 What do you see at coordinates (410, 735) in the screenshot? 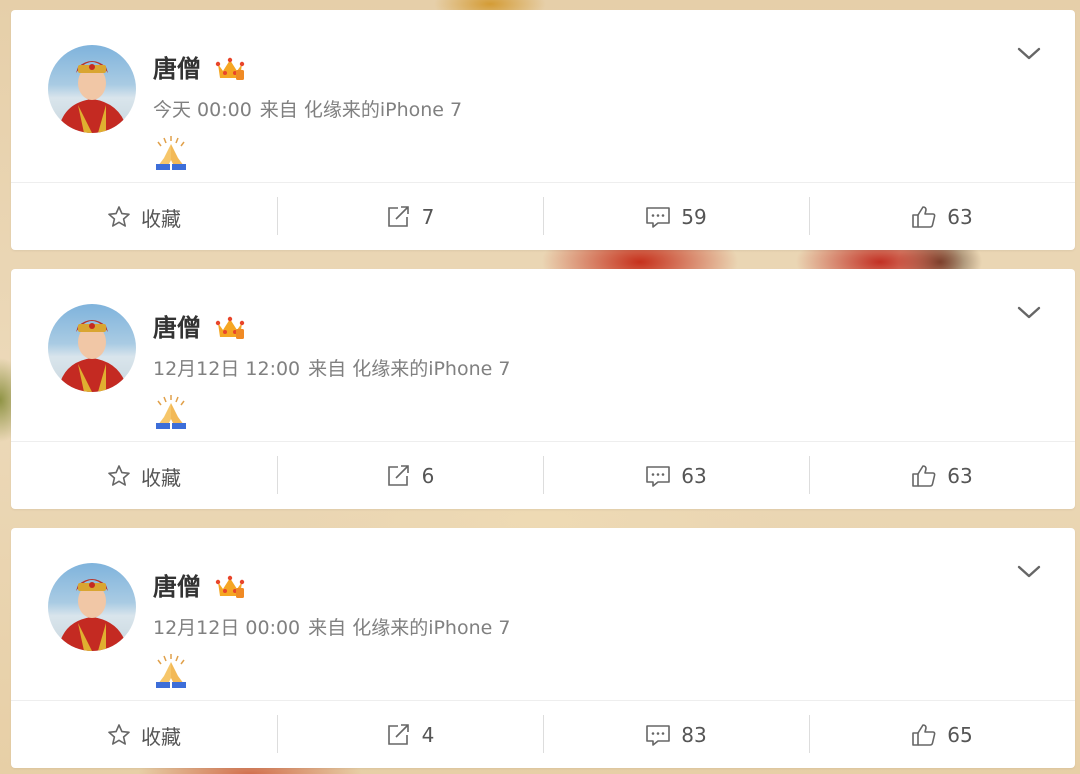
I see `repost-button: 4` at bounding box center [410, 735].